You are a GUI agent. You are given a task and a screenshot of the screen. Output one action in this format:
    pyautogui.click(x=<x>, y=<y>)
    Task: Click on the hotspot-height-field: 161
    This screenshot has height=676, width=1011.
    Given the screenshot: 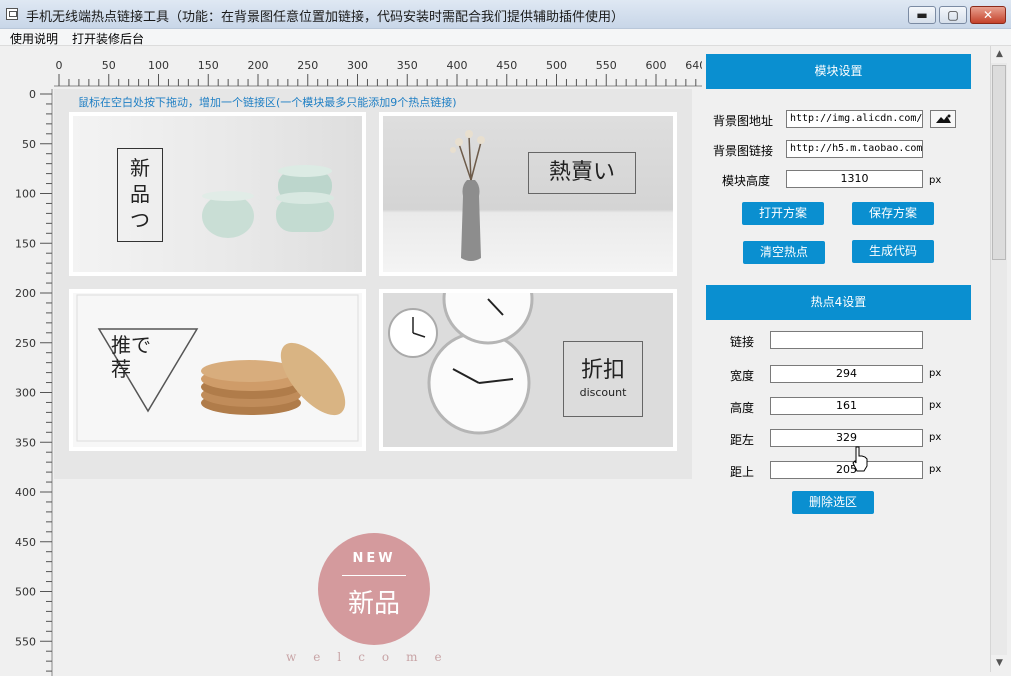 What is the action you would take?
    pyautogui.click(x=846, y=406)
    